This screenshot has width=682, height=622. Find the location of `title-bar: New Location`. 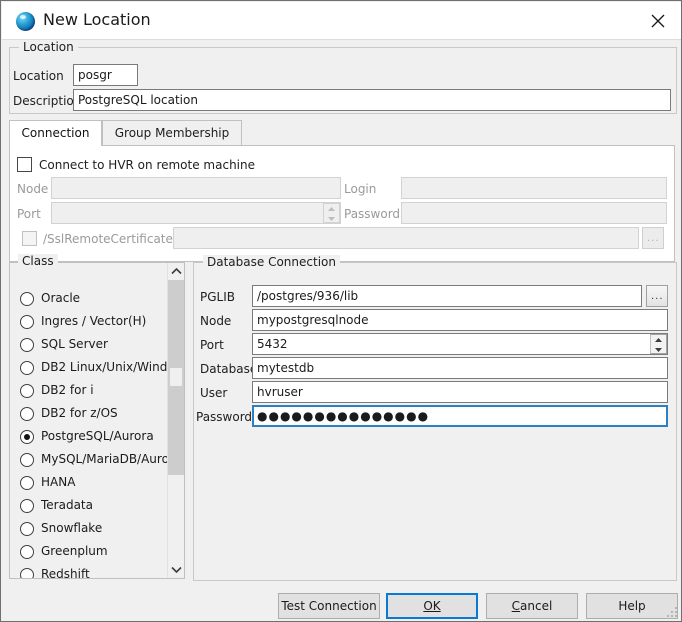

title-bar: New Location is located at coordinates (341, 21).